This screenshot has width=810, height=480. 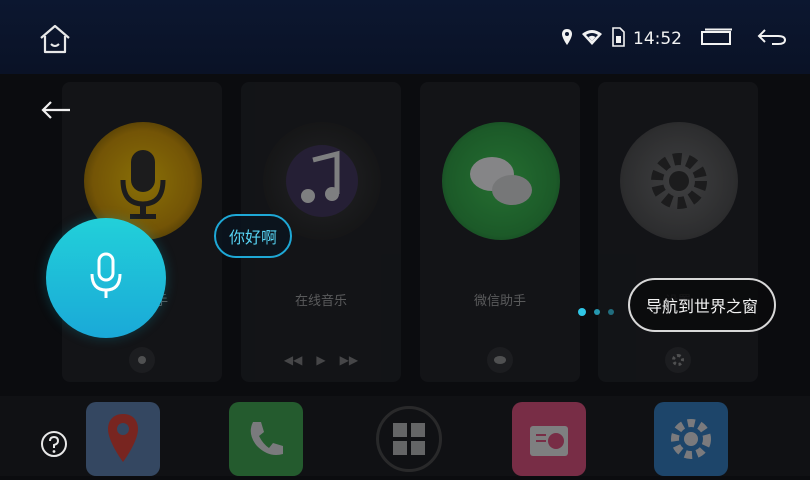 What do you see at coordinates (592, 39) in the screenshot?
I see `wifi-icon` at bounding box center [592, 39].